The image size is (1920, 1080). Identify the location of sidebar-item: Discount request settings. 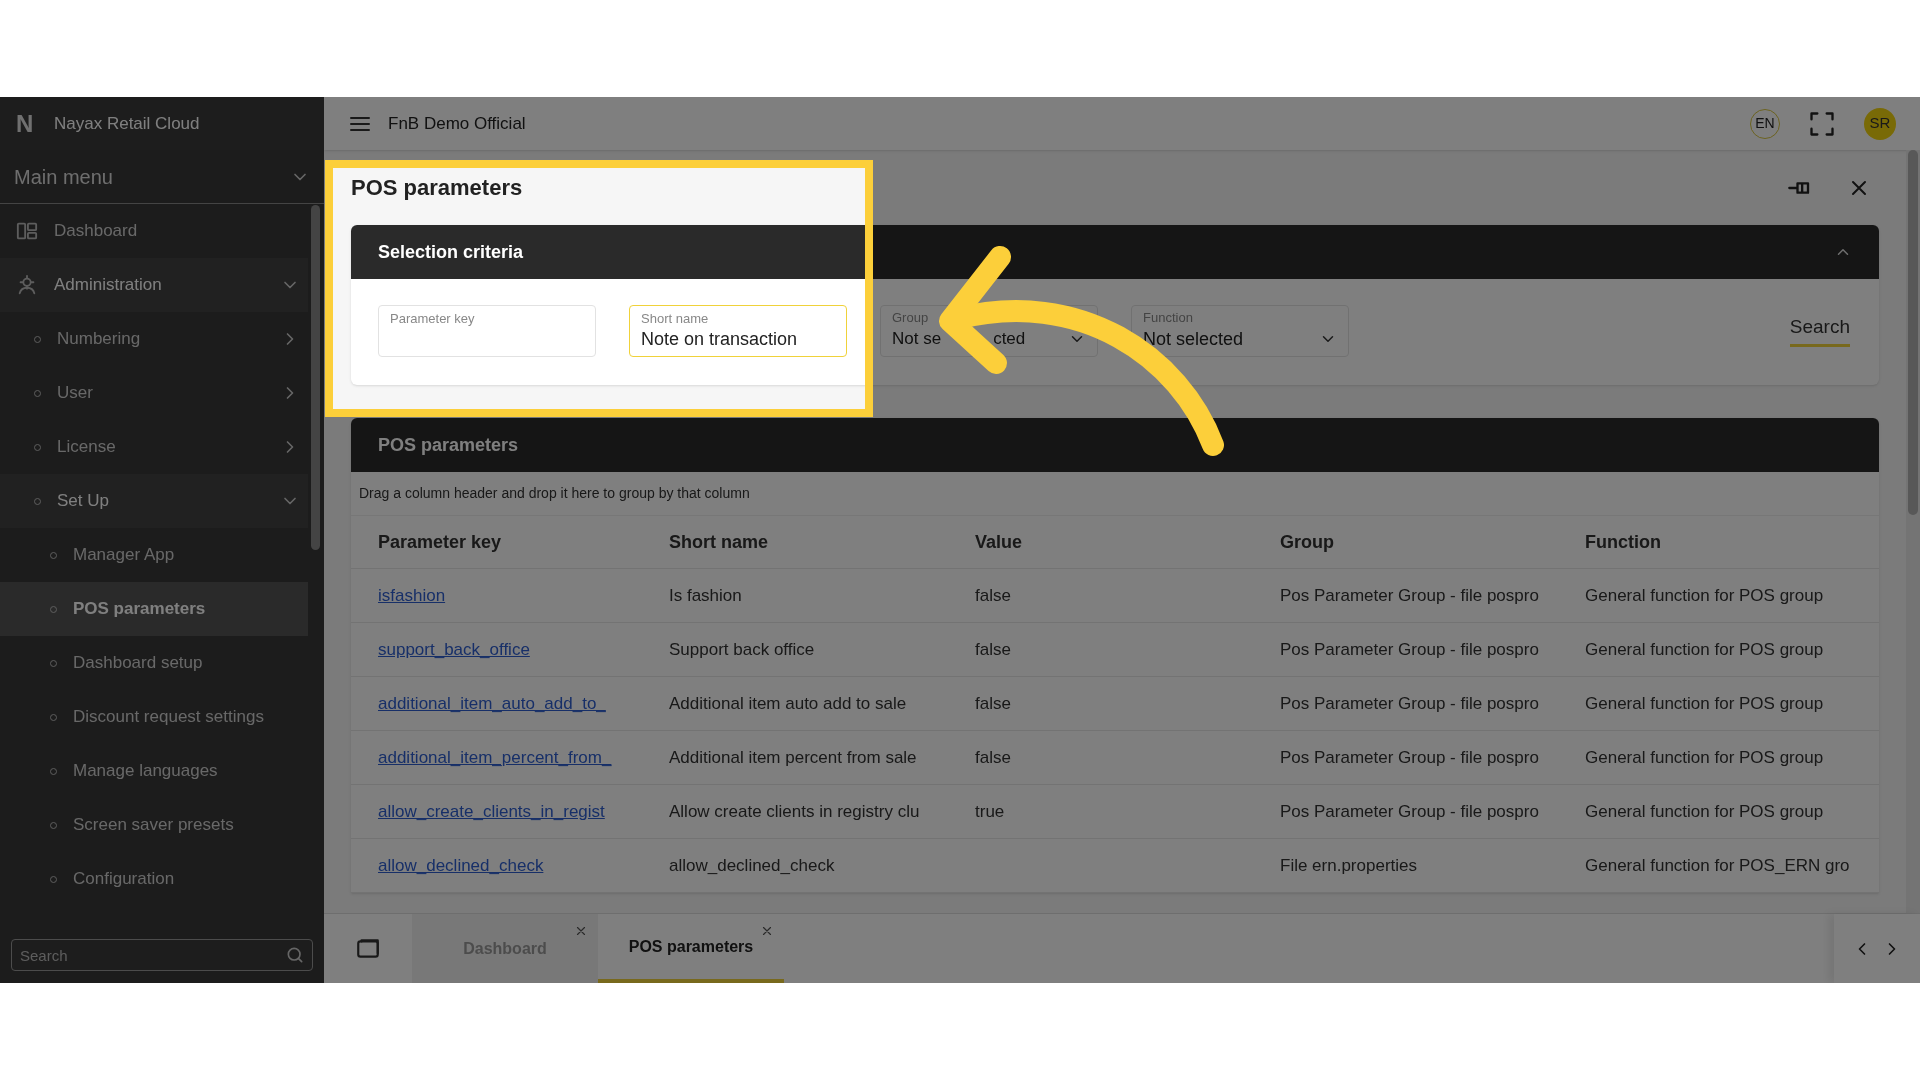
(154, 717).